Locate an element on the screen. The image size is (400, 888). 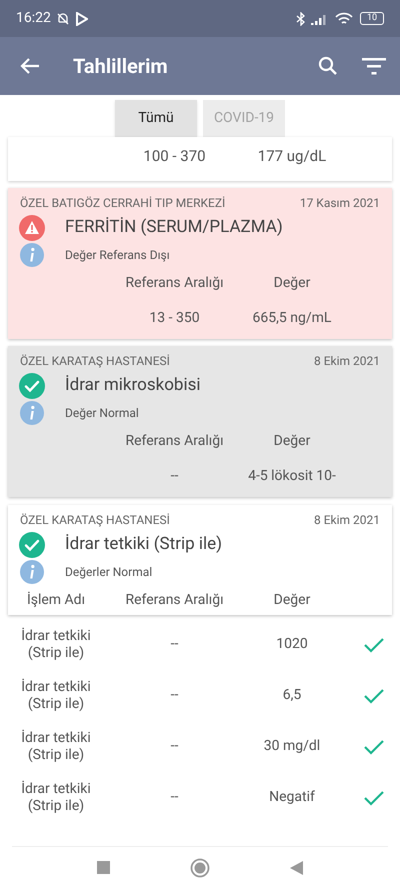
status-time: 16:22 is located at coordinates (33, 18).